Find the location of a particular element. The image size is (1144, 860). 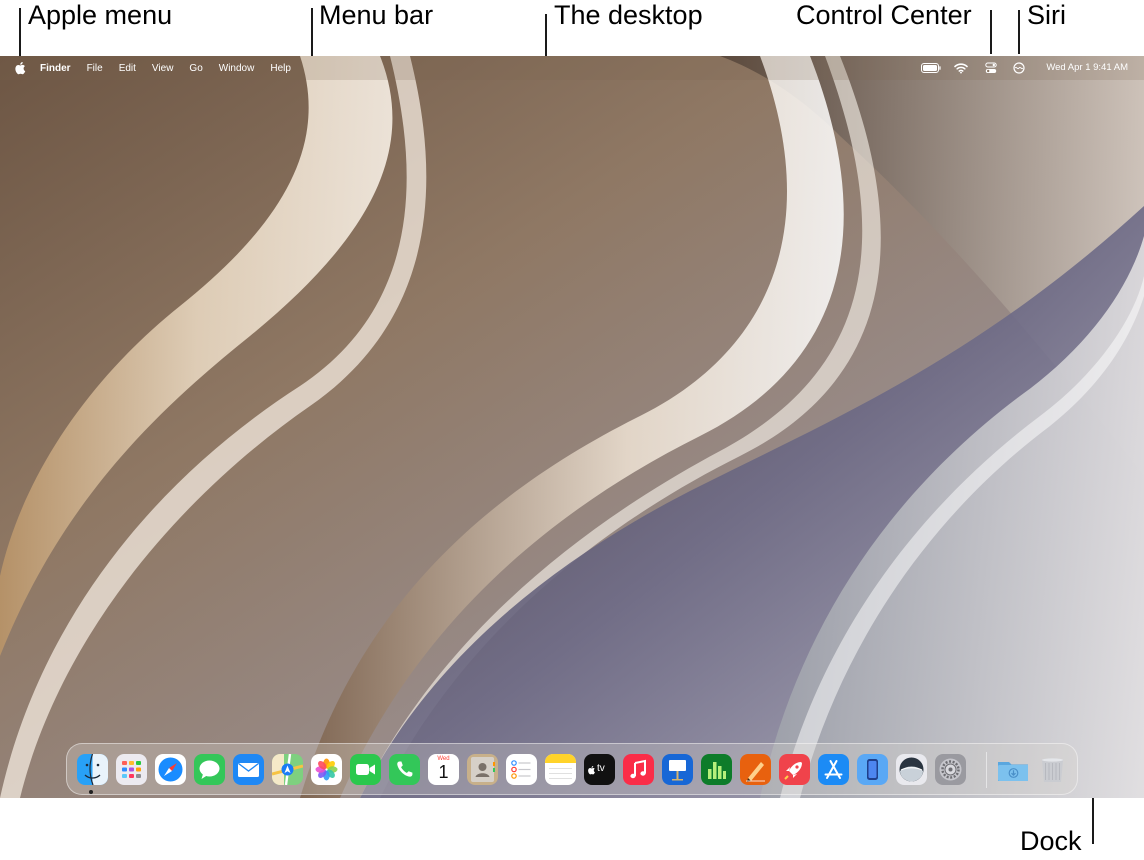

callout-apple-menu: Apple menu is located at coordinates (100, 15).